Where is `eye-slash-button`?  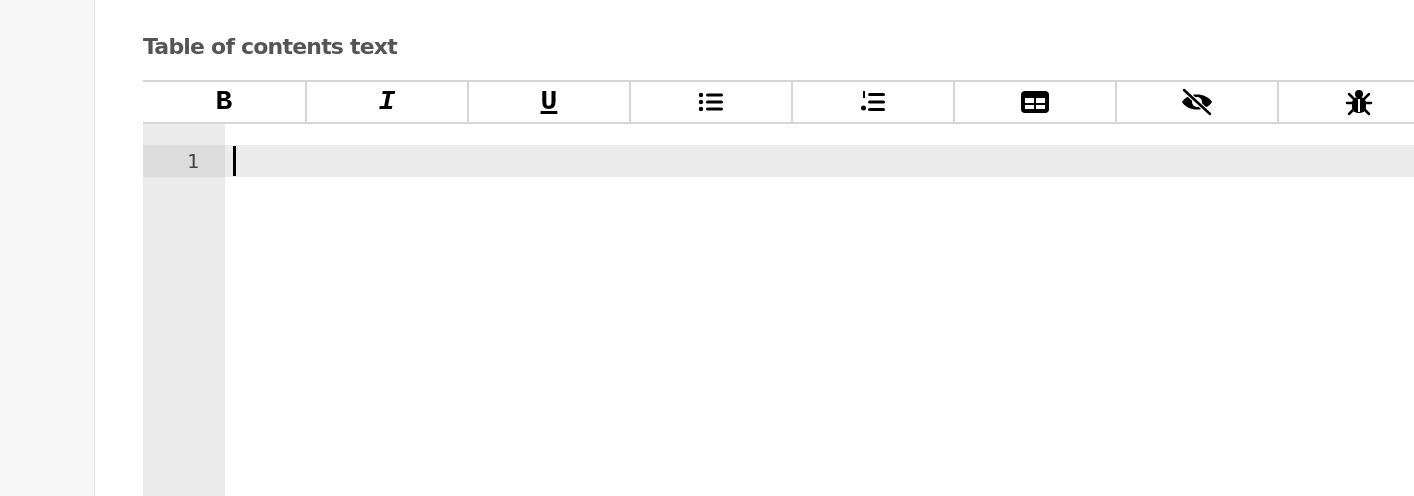
eye-slash-button is located at coordinates (1197, 102).